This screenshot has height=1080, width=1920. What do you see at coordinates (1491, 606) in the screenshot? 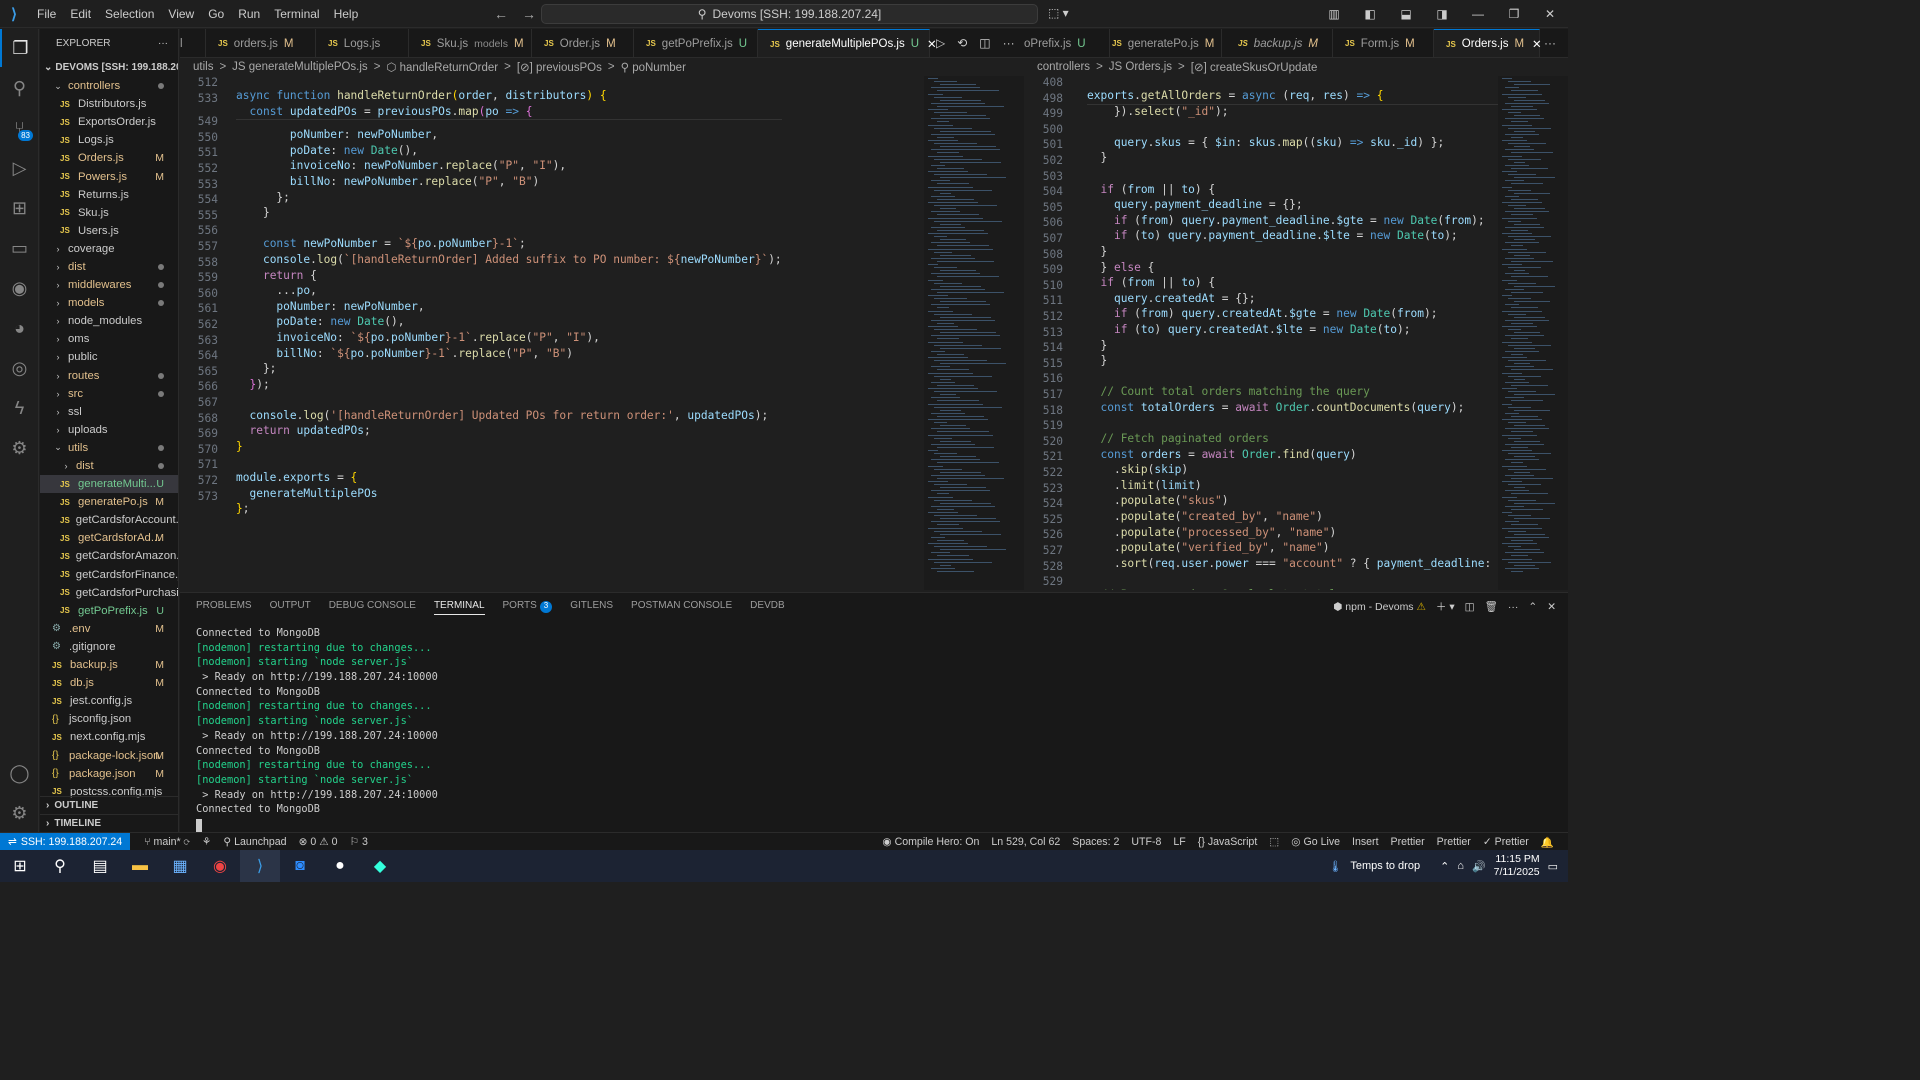
I see `trash-icon: 🗑` at bounding box center [1491, 606].